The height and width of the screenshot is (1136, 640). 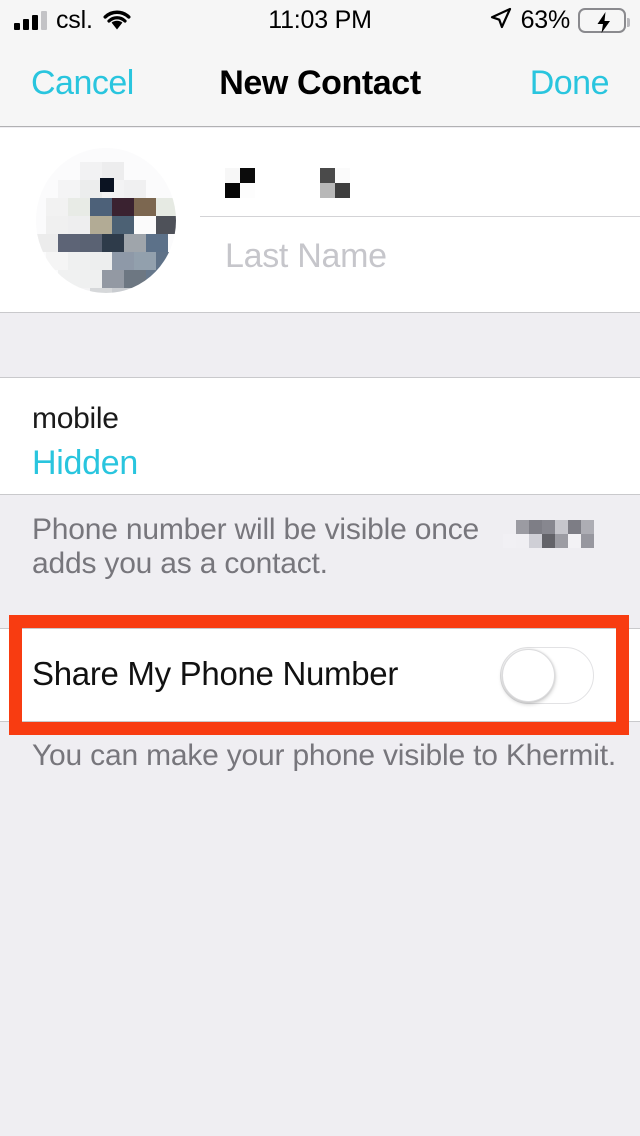 I want to click on clock-label: 11:03 PM, so click(x=320, y=19).